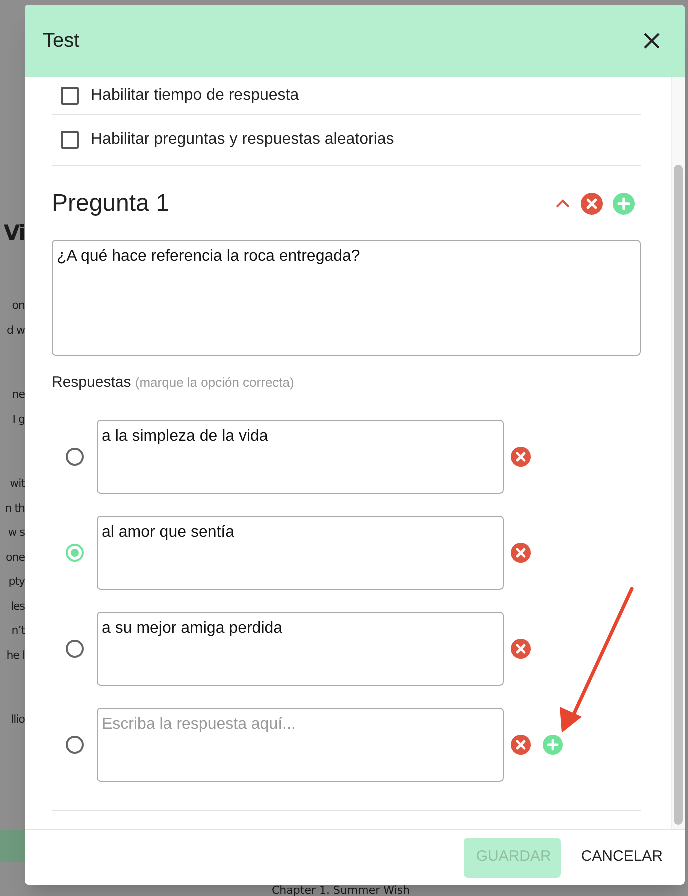 This screenshot has width=688, height=896. What do you see at coordinates (111, 204) in the screenshot?
I see `question-title: Pregunta 1` at bounding box center [111, 204].